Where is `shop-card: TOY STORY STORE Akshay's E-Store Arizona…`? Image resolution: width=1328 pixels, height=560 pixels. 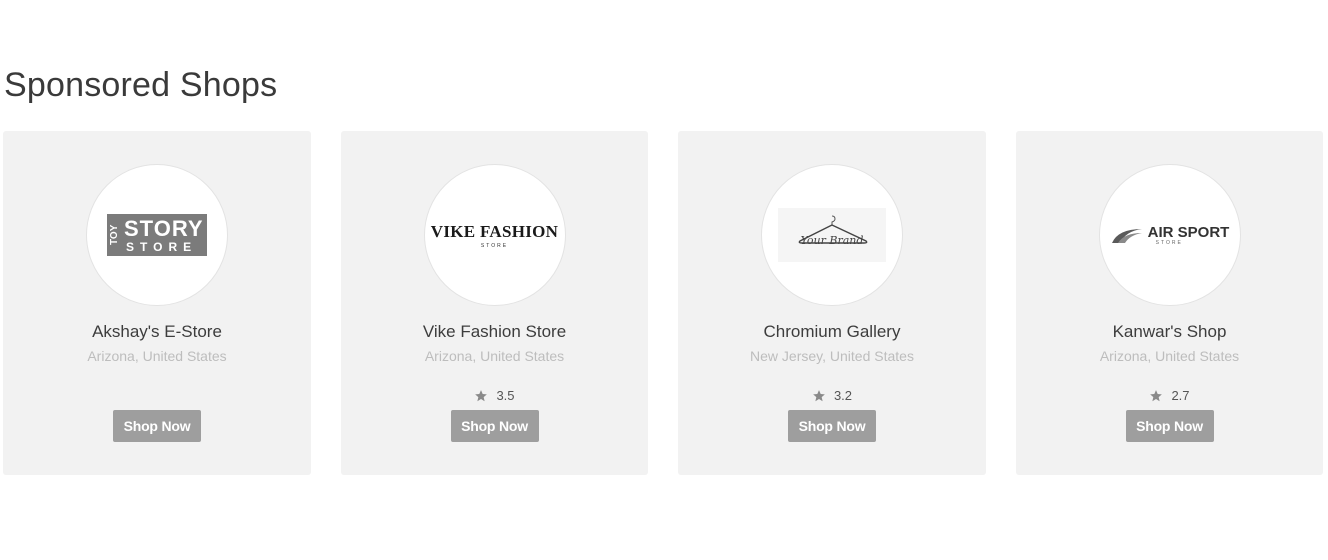
shop-card: TOY STORY STORE Akshay's E-Store Arizona… is located at coordinates (157, 303).